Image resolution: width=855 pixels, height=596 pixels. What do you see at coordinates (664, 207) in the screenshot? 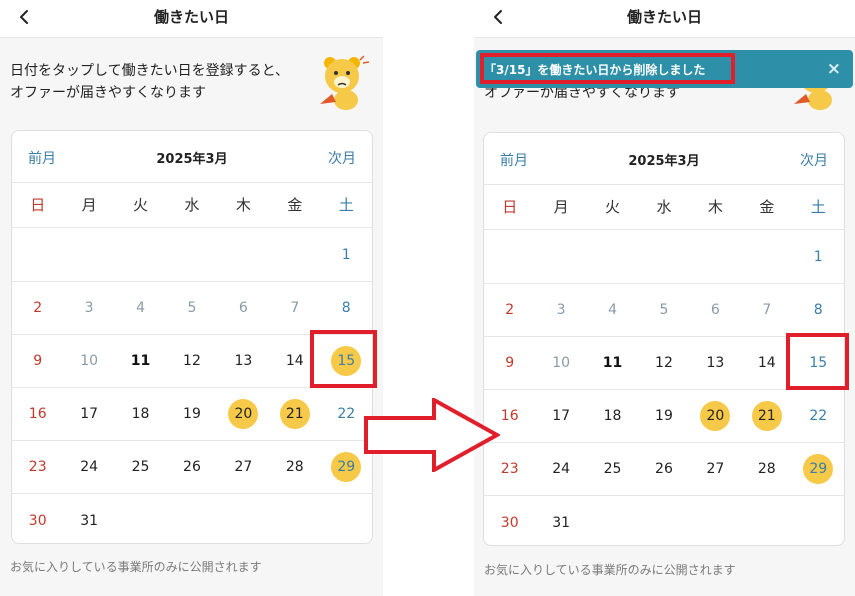
I see `weekday-label: 水` at bounding box center [664, 207].